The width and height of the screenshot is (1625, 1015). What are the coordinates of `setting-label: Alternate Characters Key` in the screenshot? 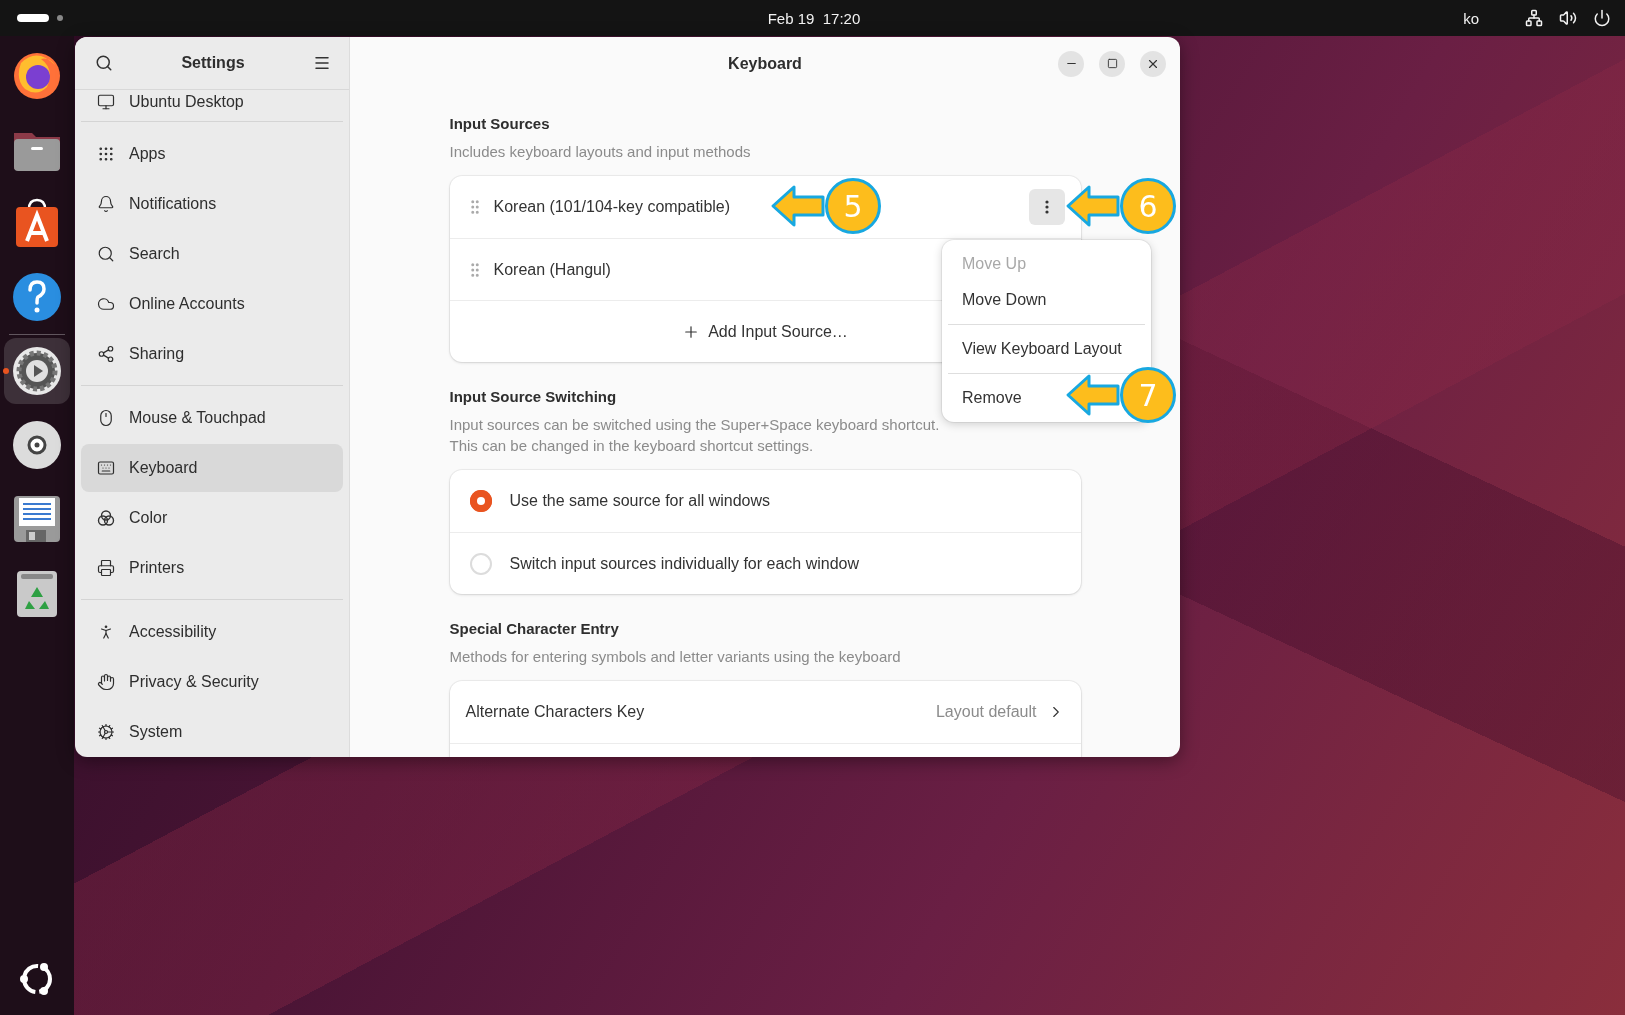 It's located at (555, 712).